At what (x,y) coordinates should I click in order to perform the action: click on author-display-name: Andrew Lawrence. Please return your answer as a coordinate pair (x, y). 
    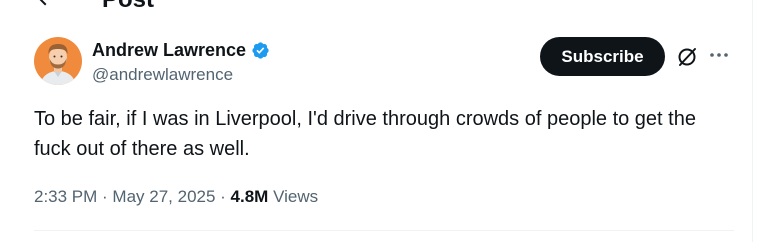
    Looking at the image, I should click on (169, 50).